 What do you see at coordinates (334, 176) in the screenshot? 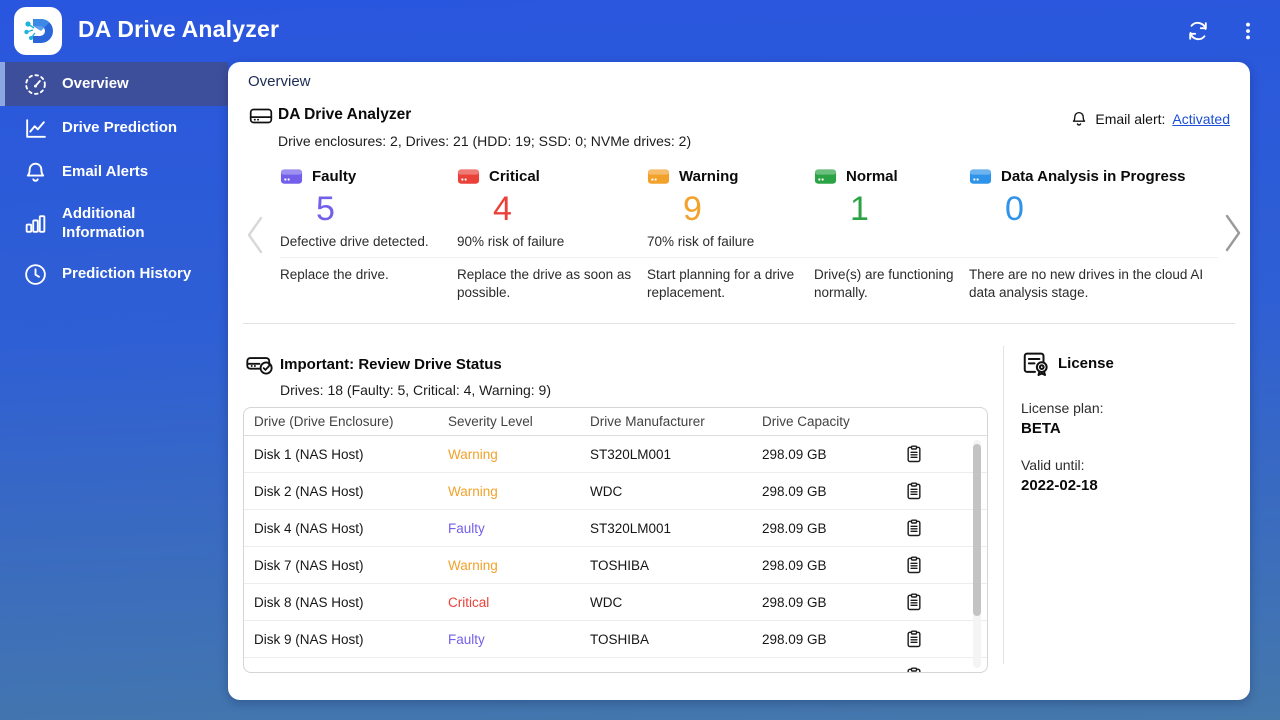
I see `status-card-label: Faulty` at bounding box center [334, 176].